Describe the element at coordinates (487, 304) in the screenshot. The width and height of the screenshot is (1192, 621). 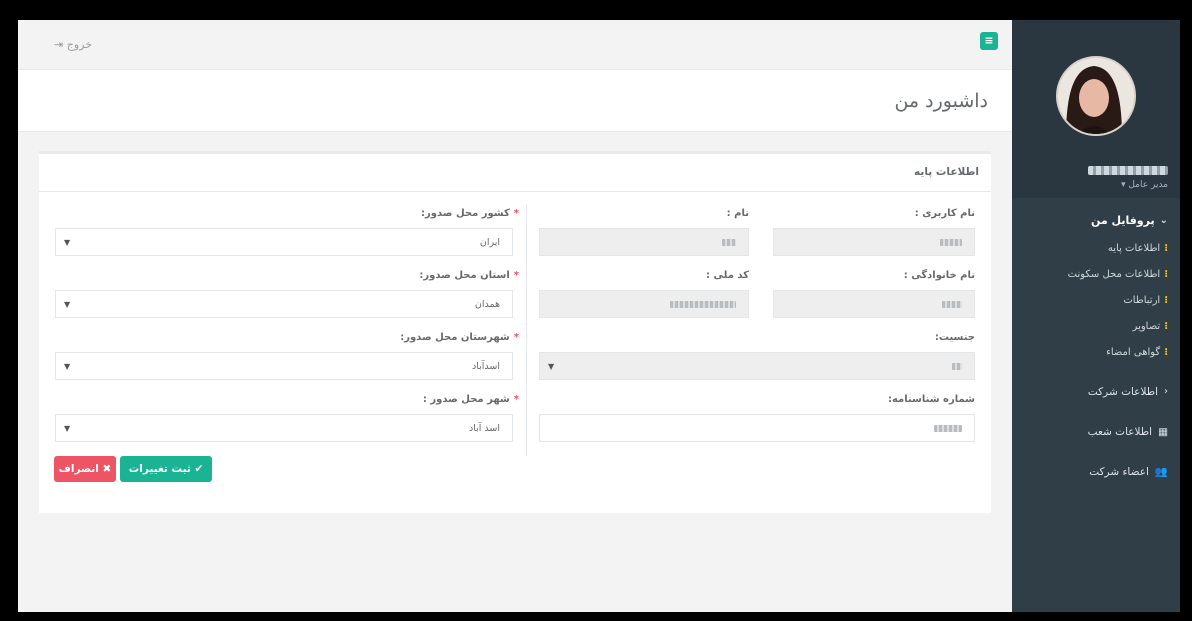
I see `province-value: همدان` at that location.